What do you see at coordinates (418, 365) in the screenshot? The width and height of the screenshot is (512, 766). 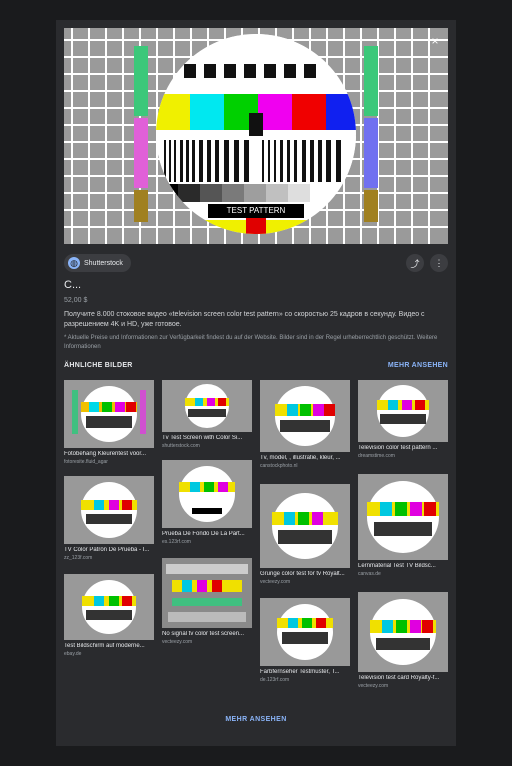 I see `more-link-top: MEHR ANSEHEN` at bounding box center [418, 365].